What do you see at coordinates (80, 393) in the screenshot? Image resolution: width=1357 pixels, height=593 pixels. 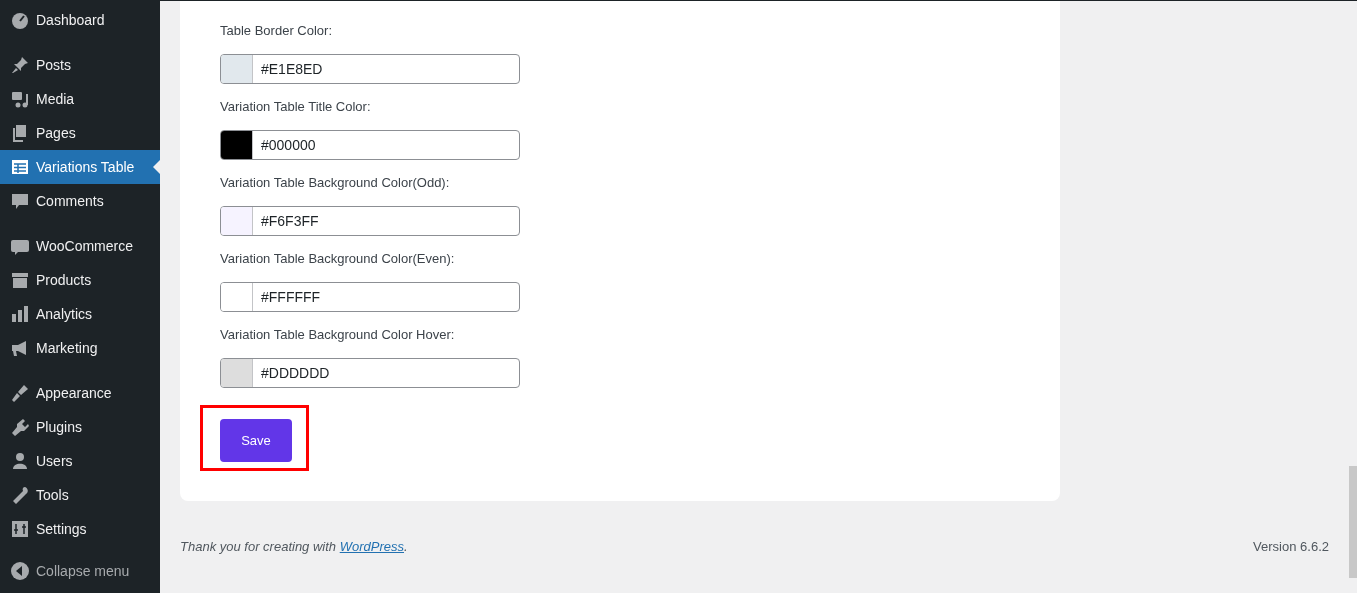 I see `sidebar-item: Appearance` at bounding box center [80, 393].